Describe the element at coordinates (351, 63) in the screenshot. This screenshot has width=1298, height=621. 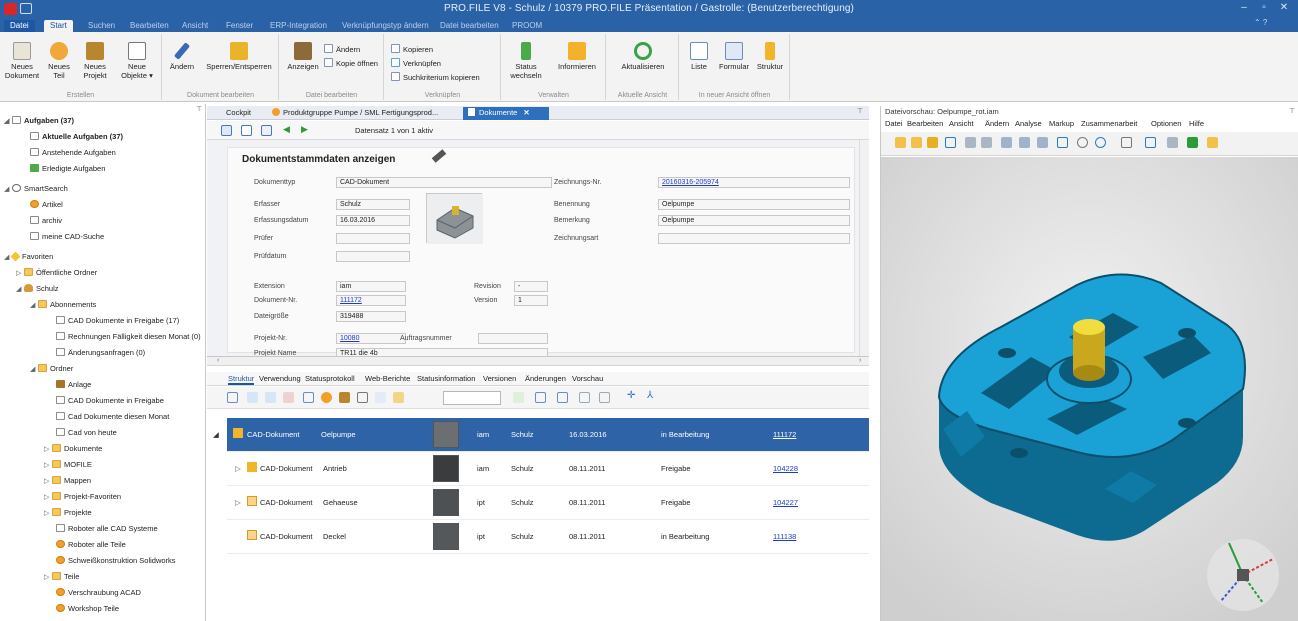
I see `kopie-oeffnen-button: Kopie öffnen` at that location.